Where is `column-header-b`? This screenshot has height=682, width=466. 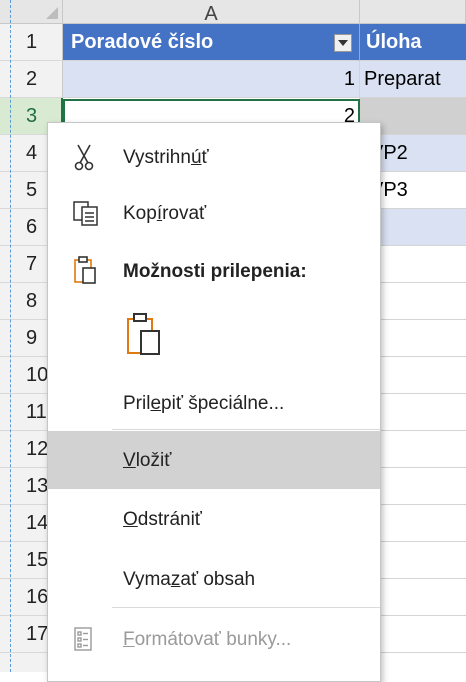
column-header-b is located at coordinates (413, 12).